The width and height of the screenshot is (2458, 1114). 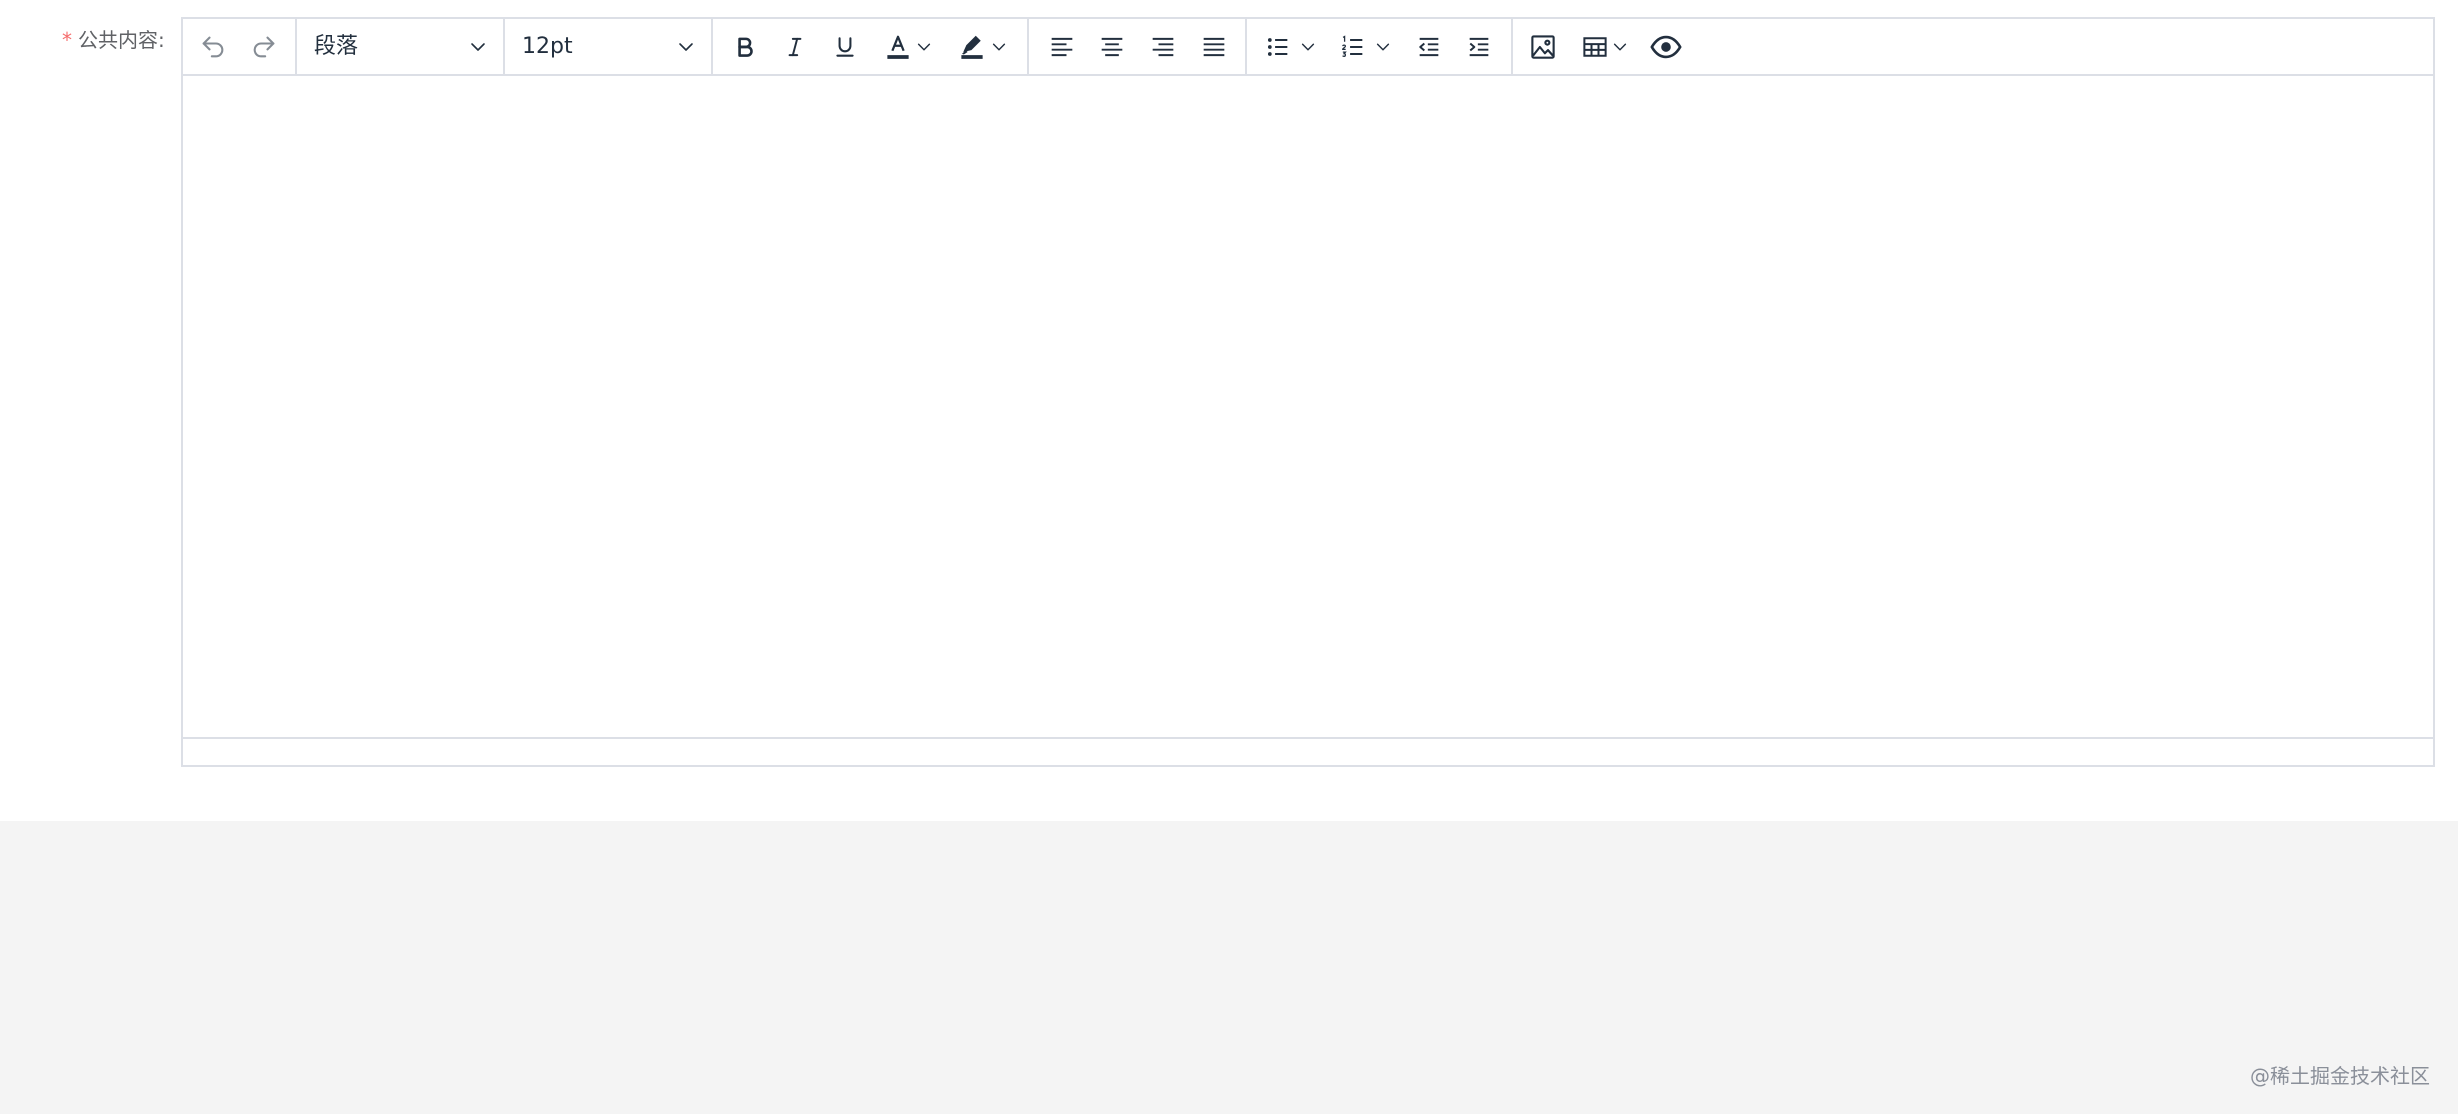 I want to click on formatting-group, so click(x=871, y=46).